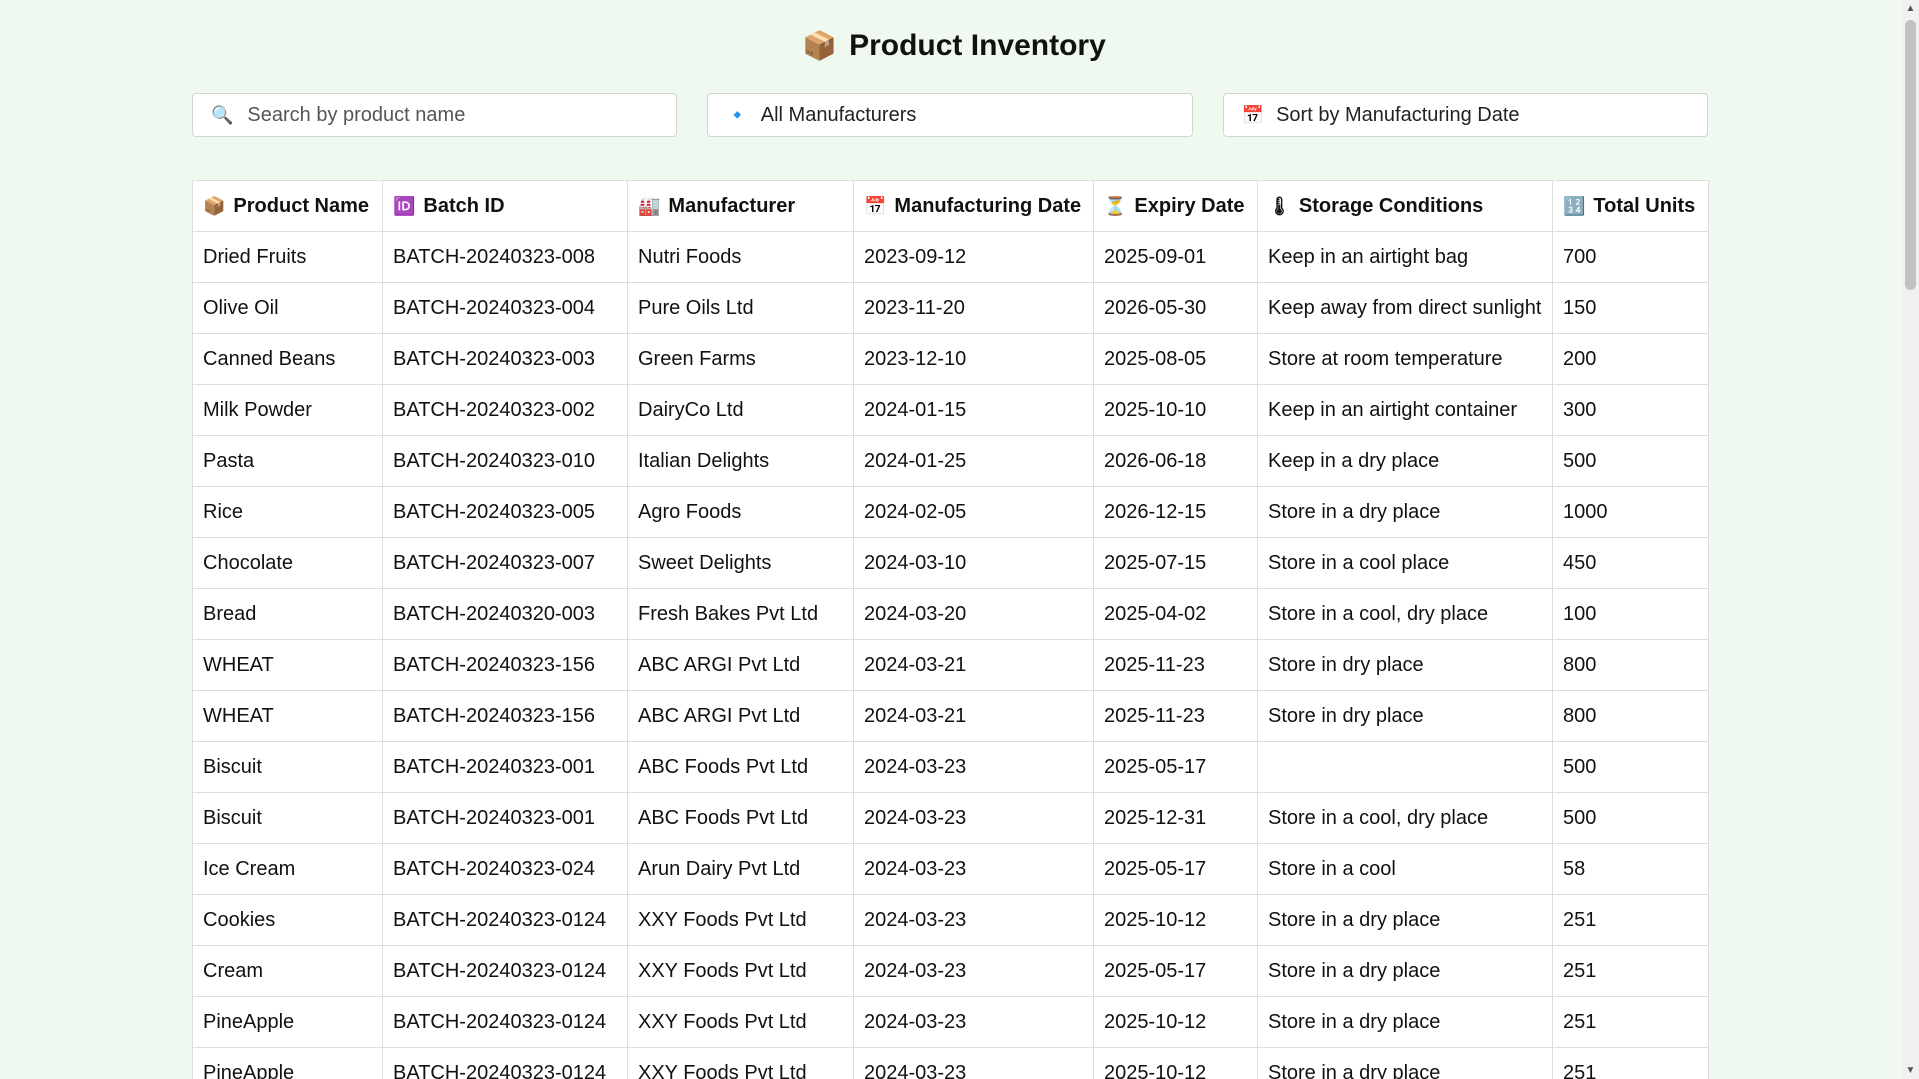 This screenshot has height=1079, width=1919. Describe the element at coordinates (1574, 205) in the screenshot. I see `numbers-icon: 🔢` at that location.